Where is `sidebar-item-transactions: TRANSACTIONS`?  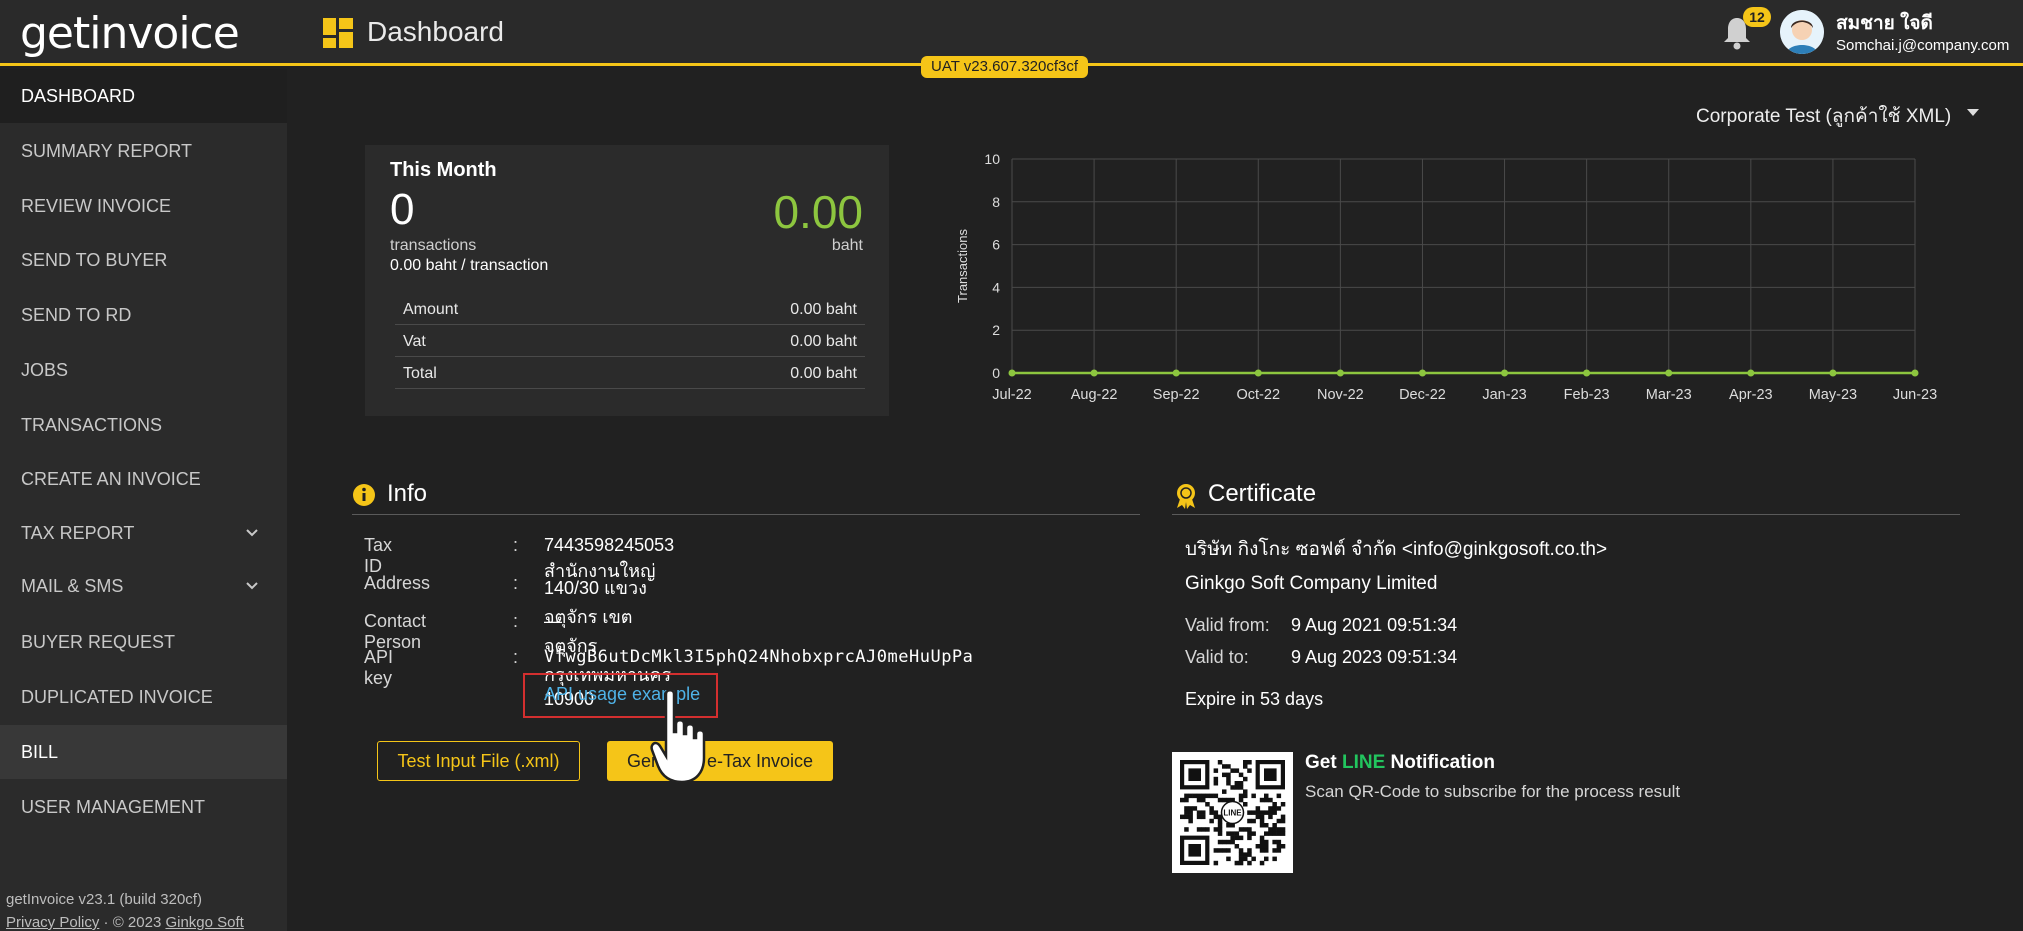
sidebar-item-transactions: TRANSACTIONS is located at coordinates (143, 425).